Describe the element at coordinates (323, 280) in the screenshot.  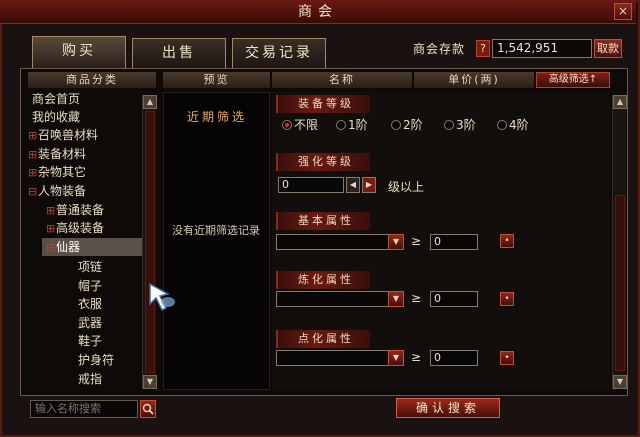
I see `refine-attr-label: 炼化属性` at that location.